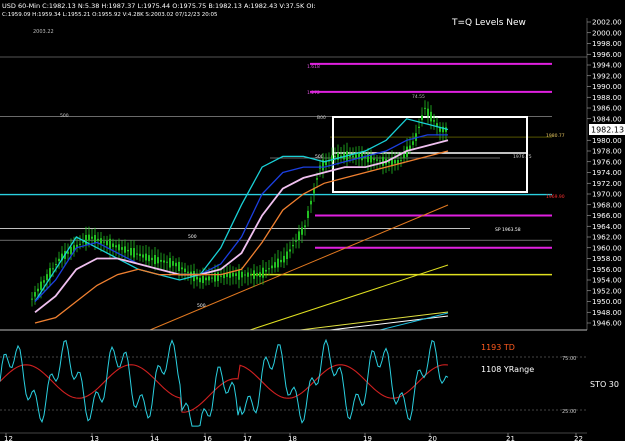 The height and width of the screenshot is (441, 625). I want to click on time-tick-label: 16, so click(207, 438).